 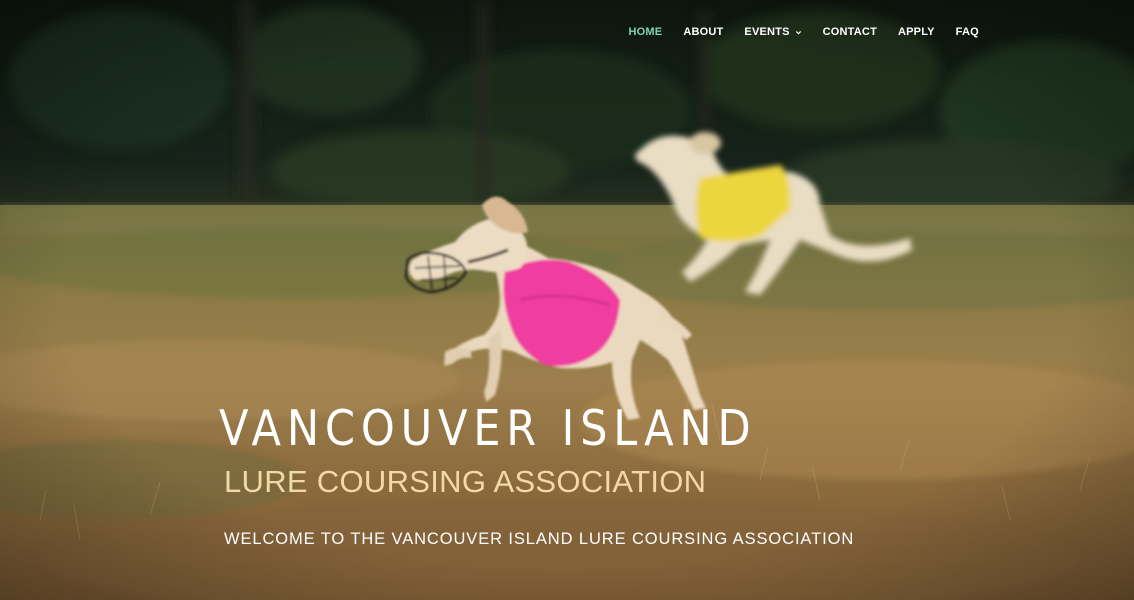 I want to click on nav-item-about-label: ABOUT, so click(x=703, y=32).